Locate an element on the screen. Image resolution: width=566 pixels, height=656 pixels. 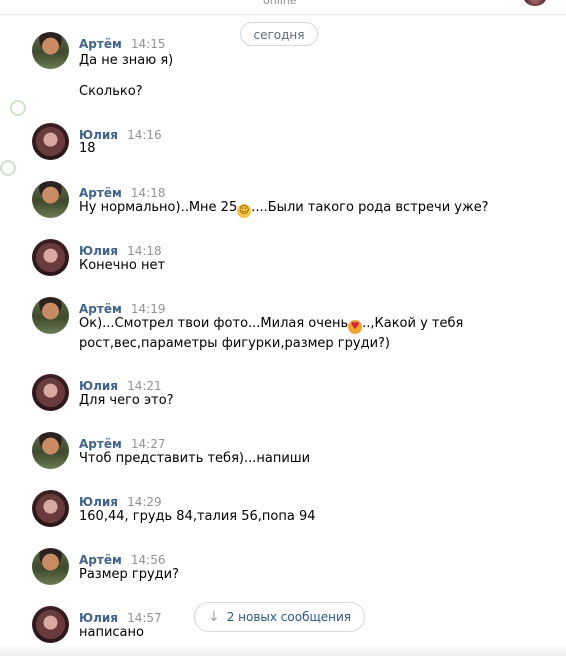
message-text: Да не знаю я) is located at coordinates (126, 60).